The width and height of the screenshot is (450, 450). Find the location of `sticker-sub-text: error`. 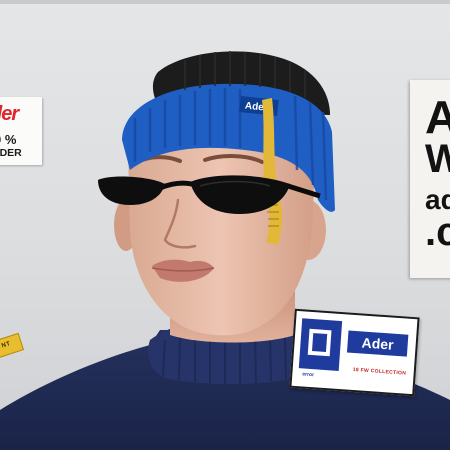

sticker-sub-text: error is located at coordinates (308, 375).